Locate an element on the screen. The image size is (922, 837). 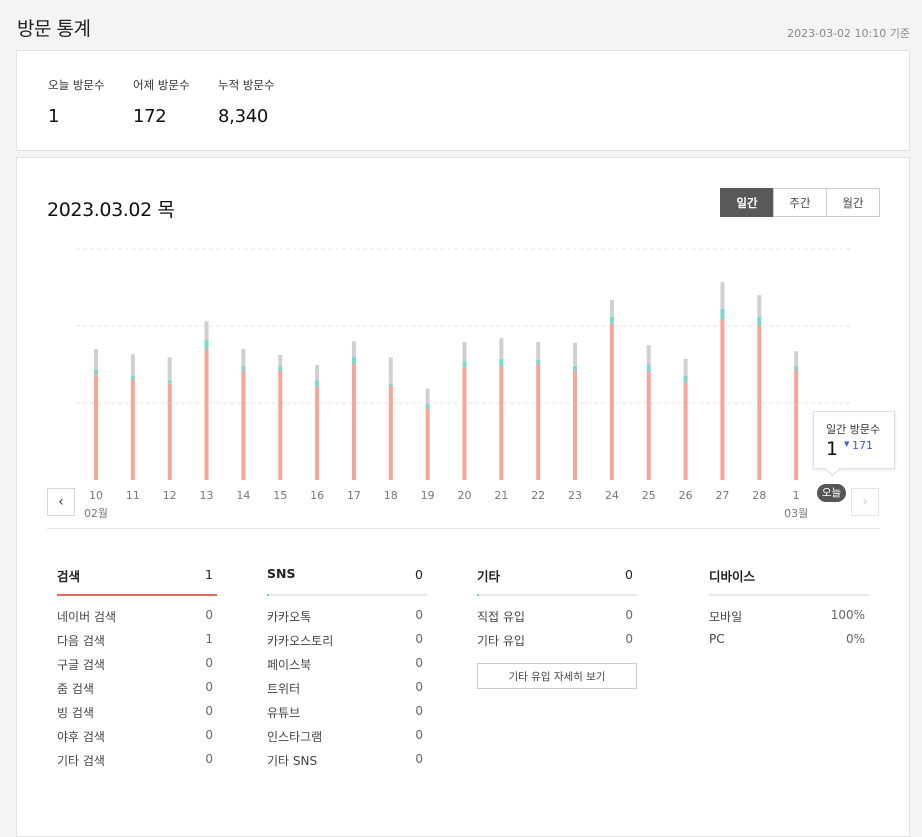
etc-row-value: 0 is located at coordinates (629, 615).